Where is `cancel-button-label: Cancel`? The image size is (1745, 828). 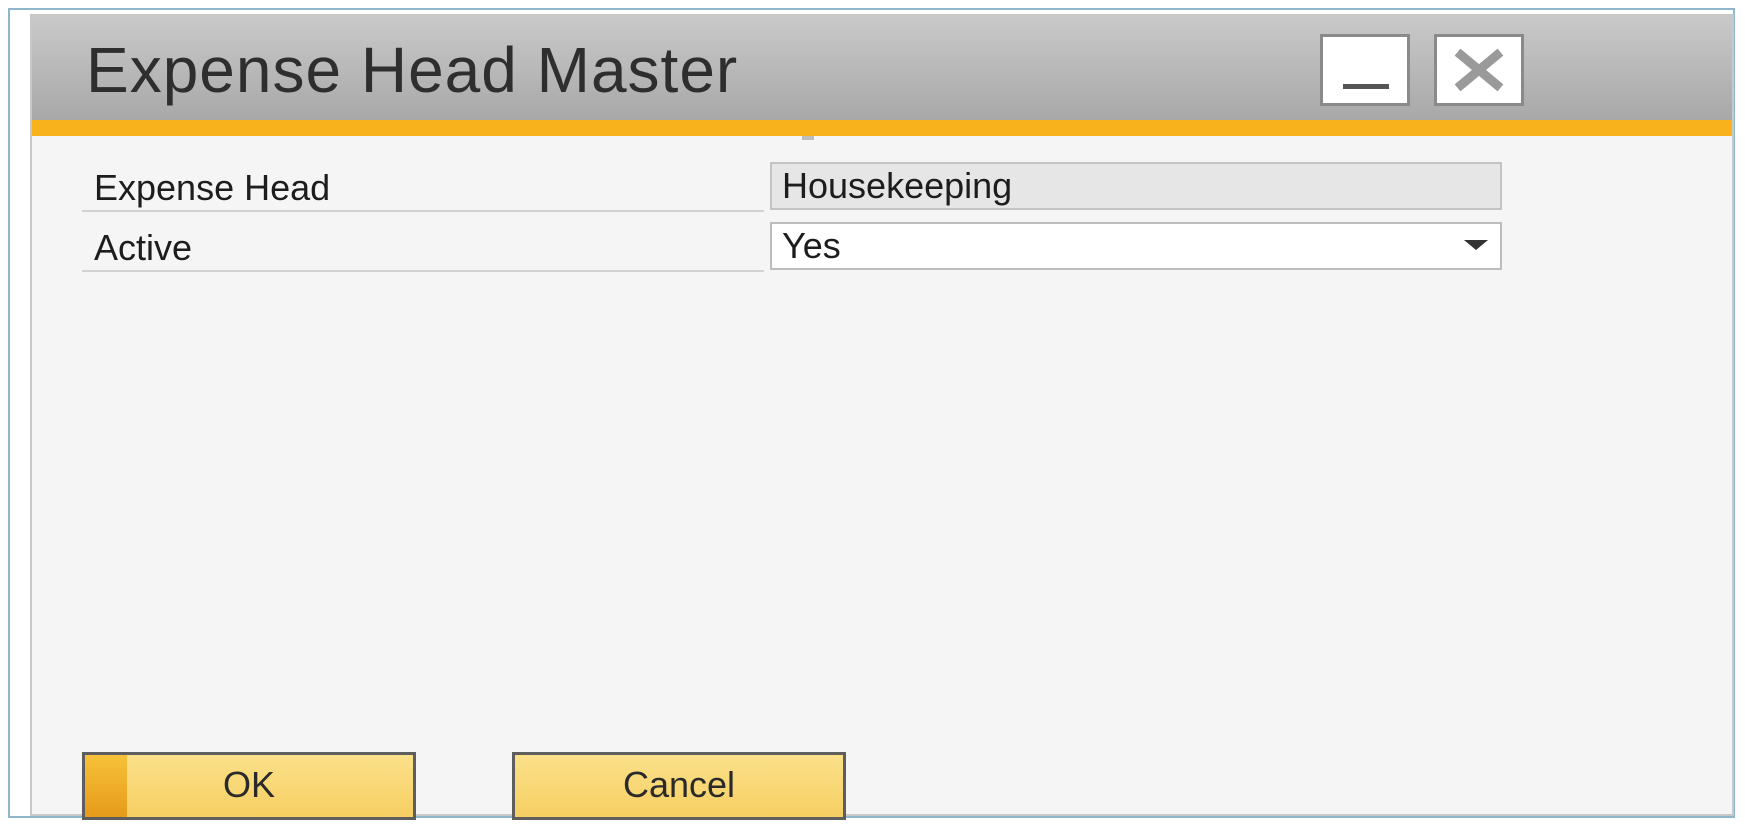
cancel-button-label: Cancel is located at coordinates (679, 784).